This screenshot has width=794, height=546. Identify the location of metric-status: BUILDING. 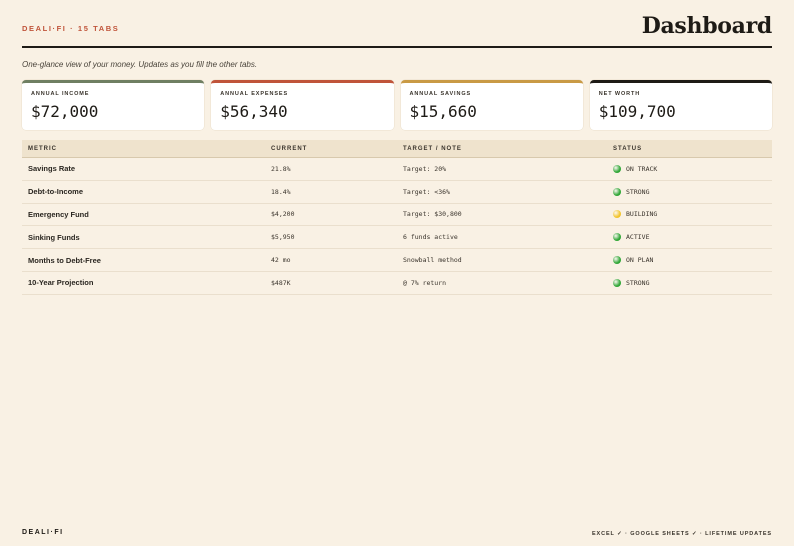
(692, 214).